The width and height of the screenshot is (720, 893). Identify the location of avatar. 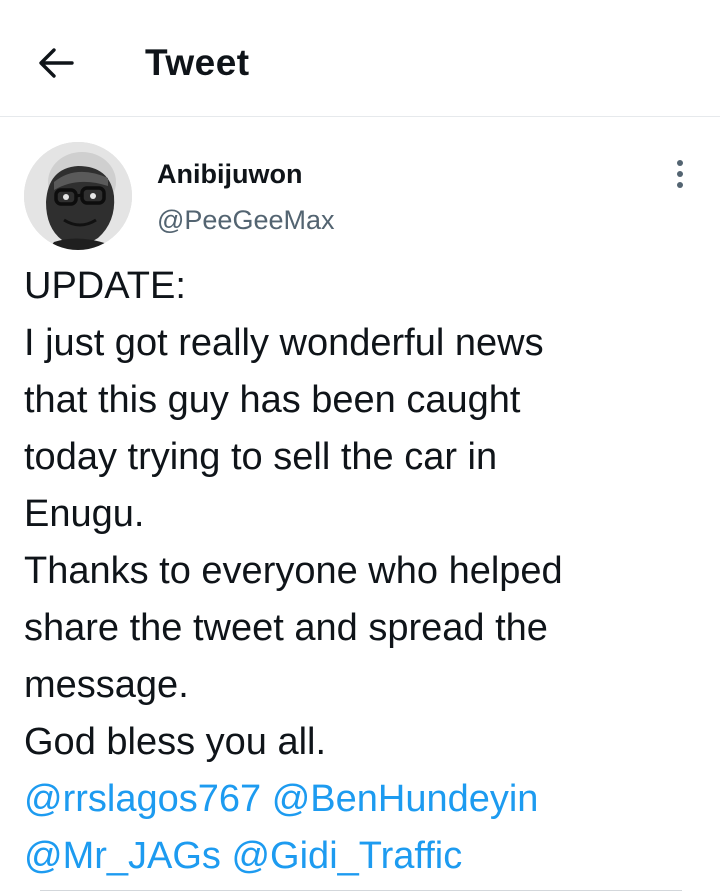
(78, 196).